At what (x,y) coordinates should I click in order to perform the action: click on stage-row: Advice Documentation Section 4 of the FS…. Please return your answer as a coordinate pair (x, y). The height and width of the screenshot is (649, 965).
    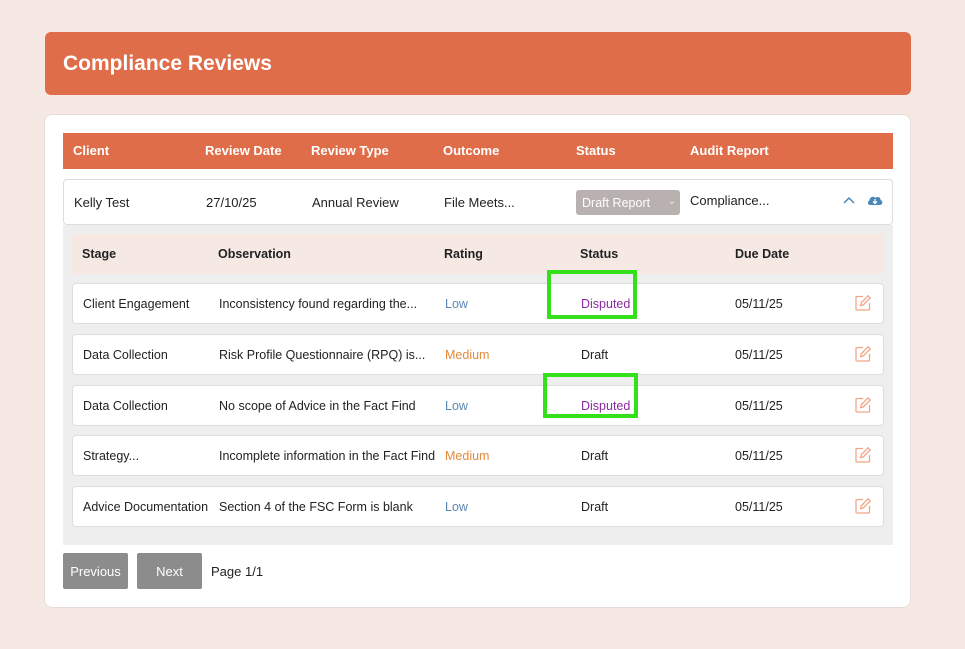
    Looking at the image, I should click on (478, 506).